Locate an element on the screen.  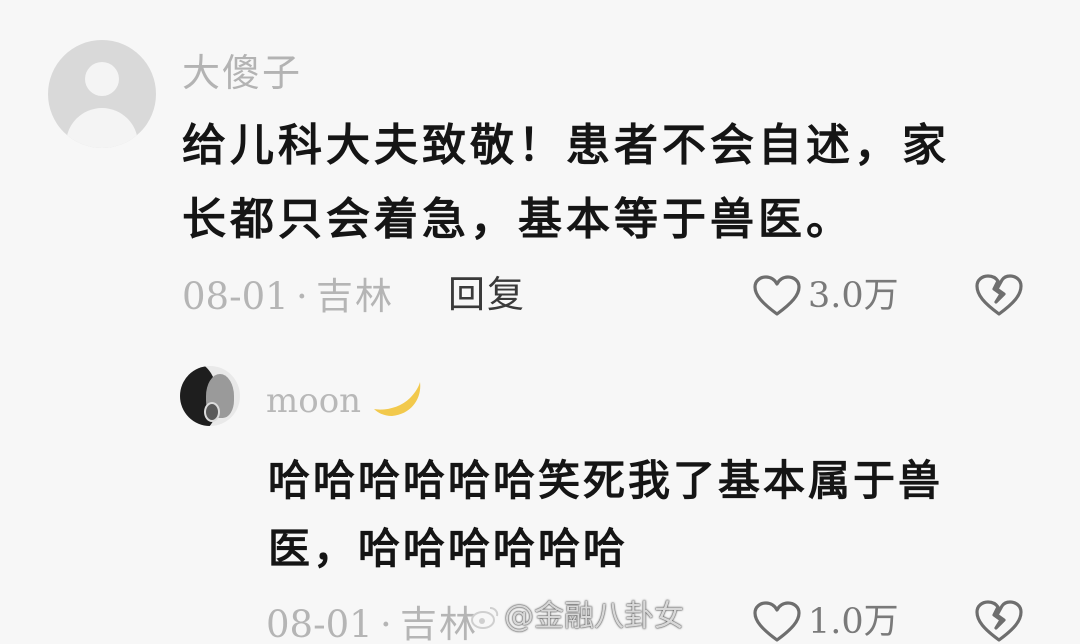
user-avatar is located at coordinates (102, 94).